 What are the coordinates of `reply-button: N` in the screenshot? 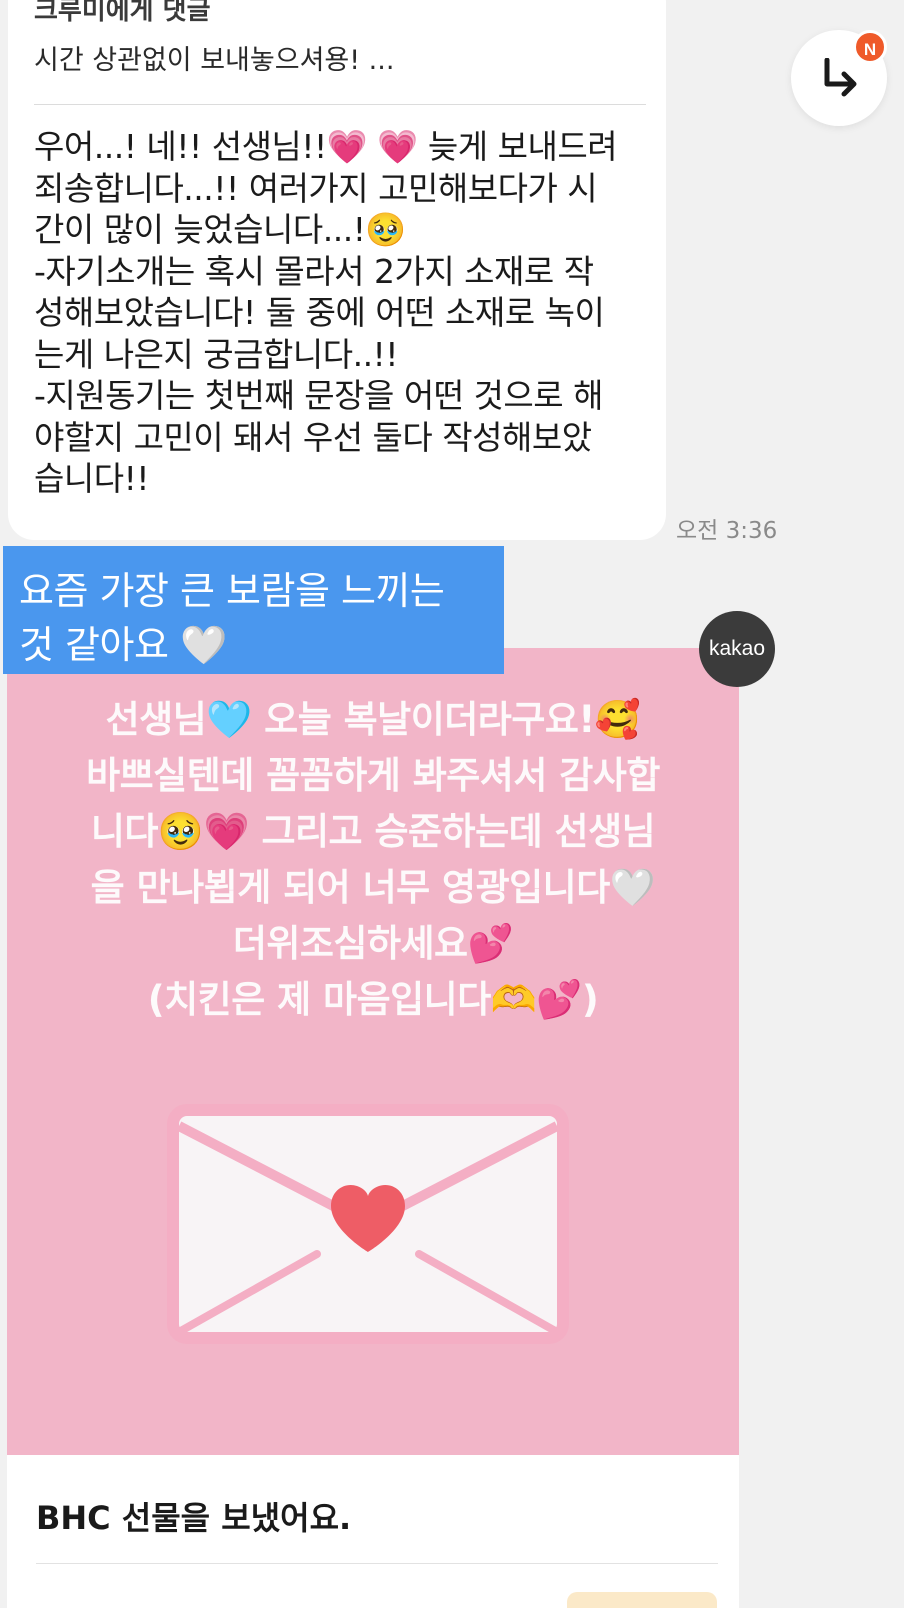 It's located at (839, 78).